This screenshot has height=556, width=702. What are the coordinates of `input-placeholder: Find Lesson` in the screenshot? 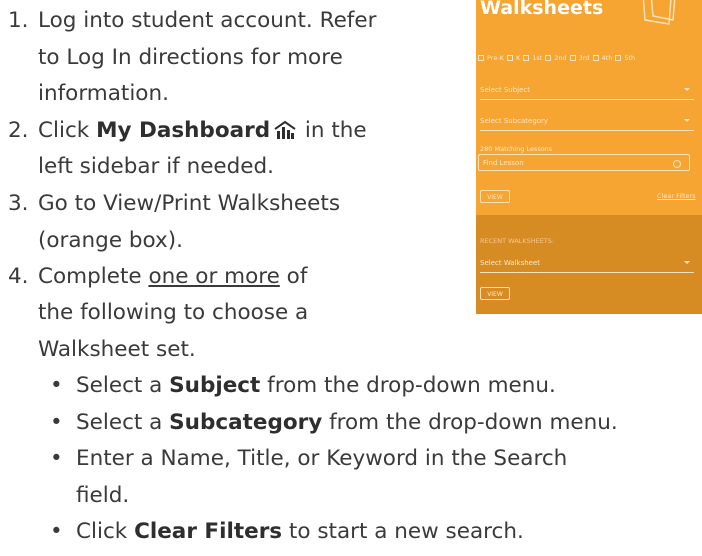 It's located at (503, 163).